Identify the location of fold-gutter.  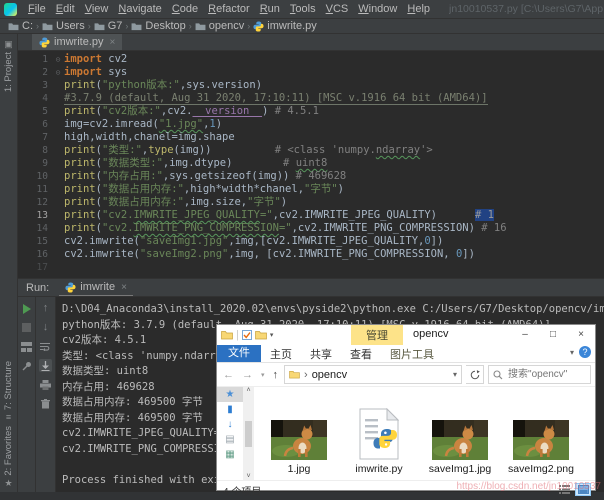
(58, 85).